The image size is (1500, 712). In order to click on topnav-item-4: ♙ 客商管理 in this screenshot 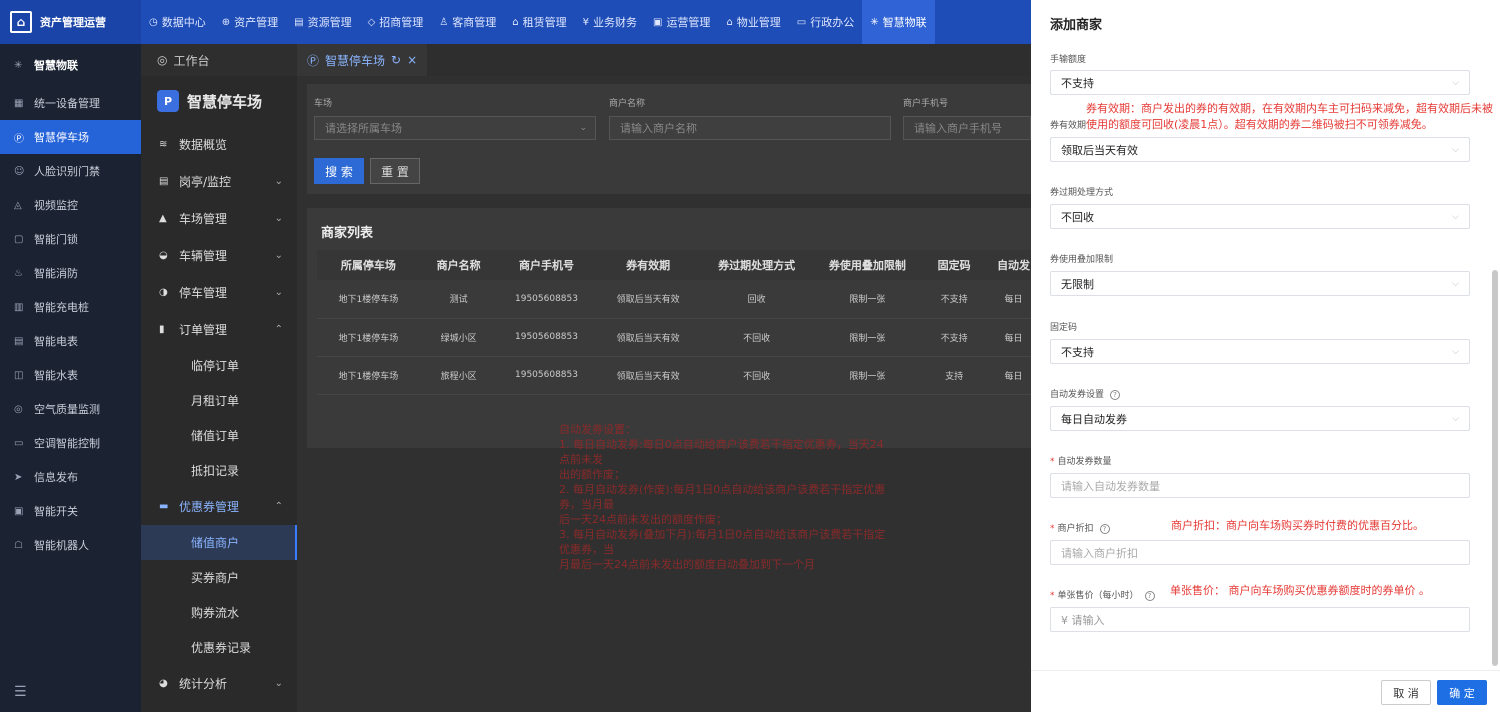, I will do `click(467, 22)`.